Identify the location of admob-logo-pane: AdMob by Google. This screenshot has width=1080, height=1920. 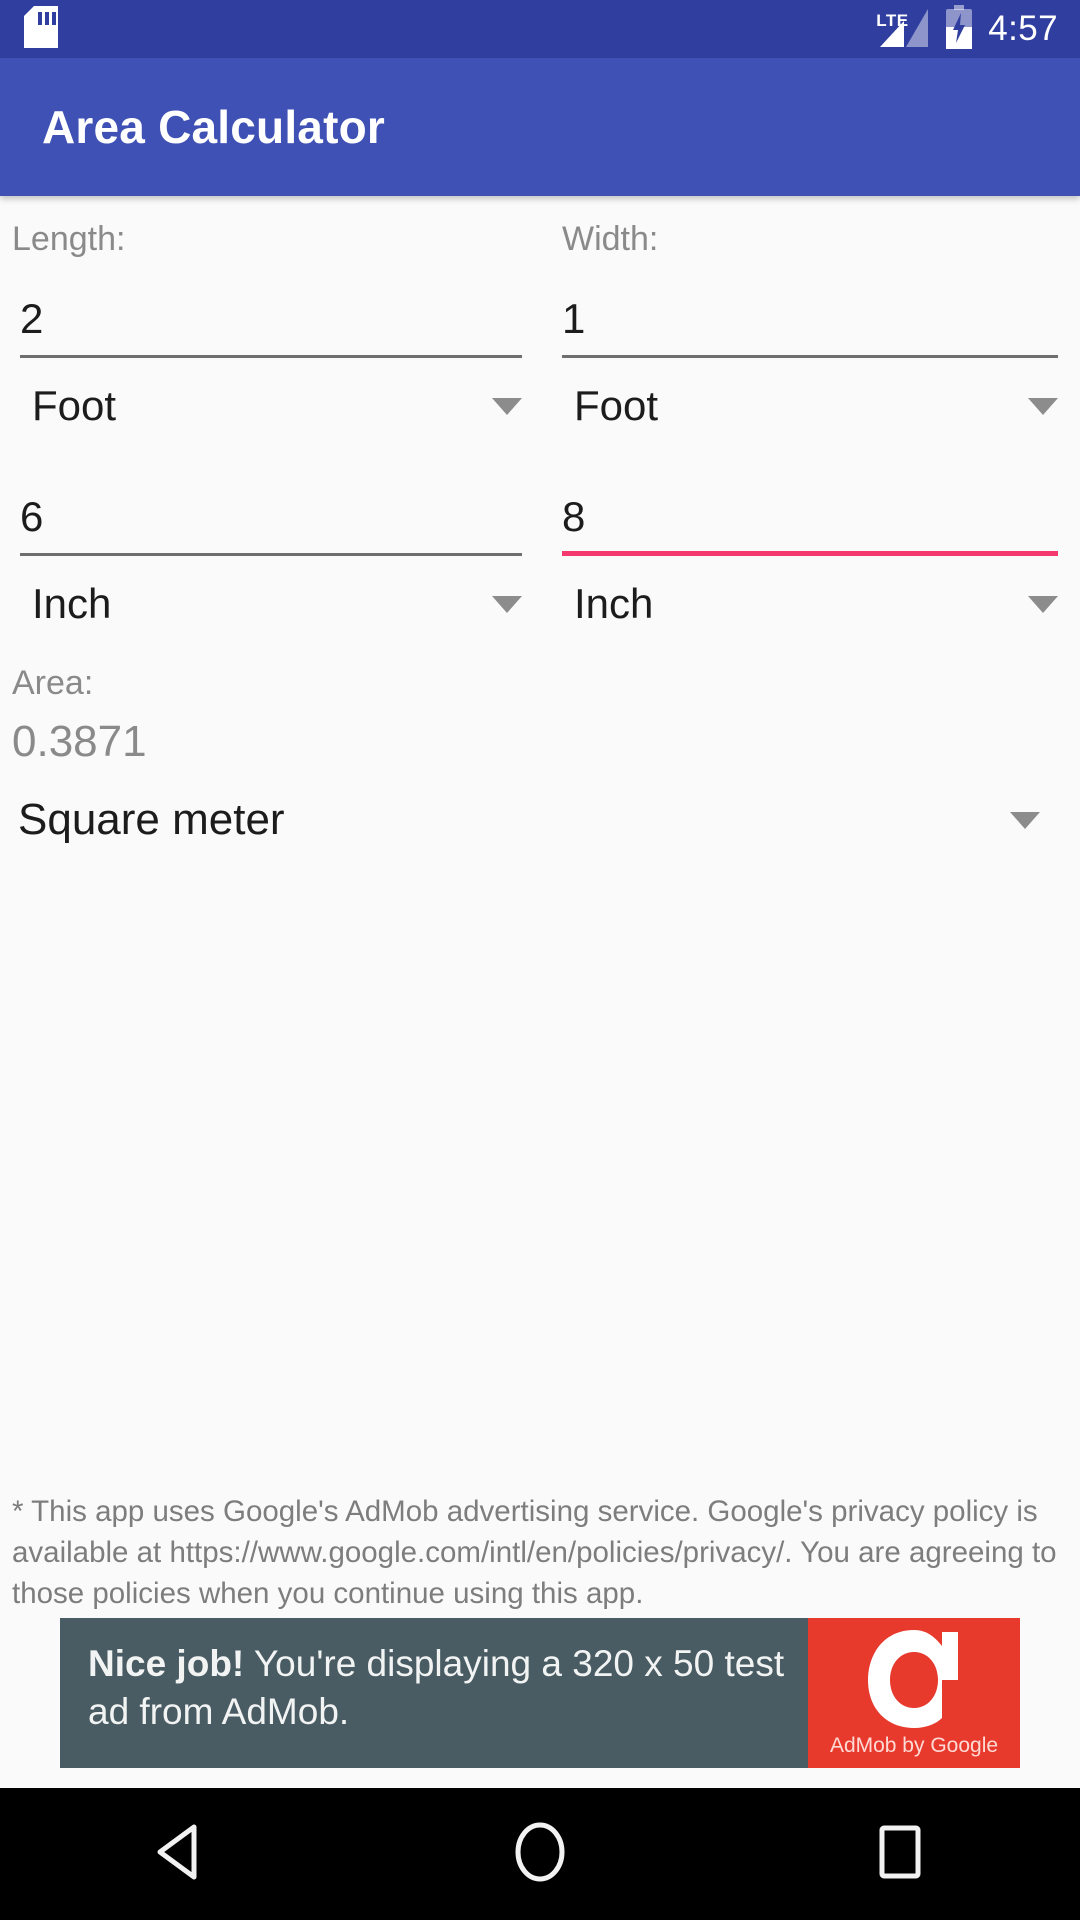
(914, 1693).